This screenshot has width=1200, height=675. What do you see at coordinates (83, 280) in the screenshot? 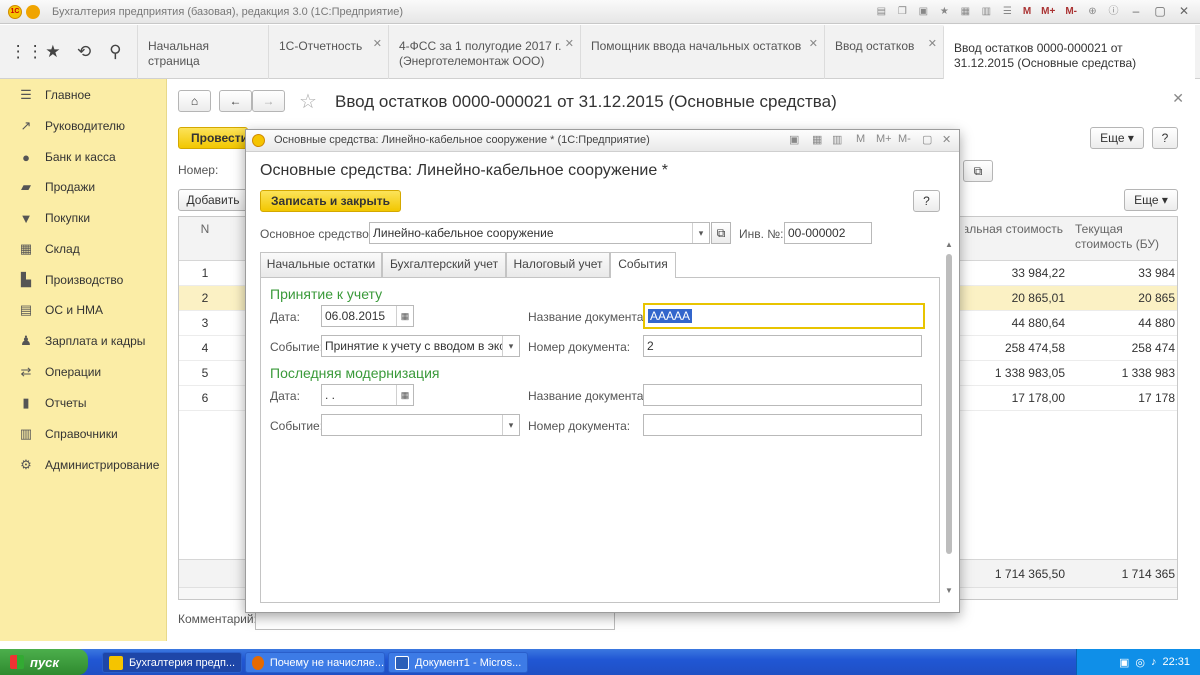
I see `sidebar-item-production: ▙ Производство` at bounding box center [83, 280].